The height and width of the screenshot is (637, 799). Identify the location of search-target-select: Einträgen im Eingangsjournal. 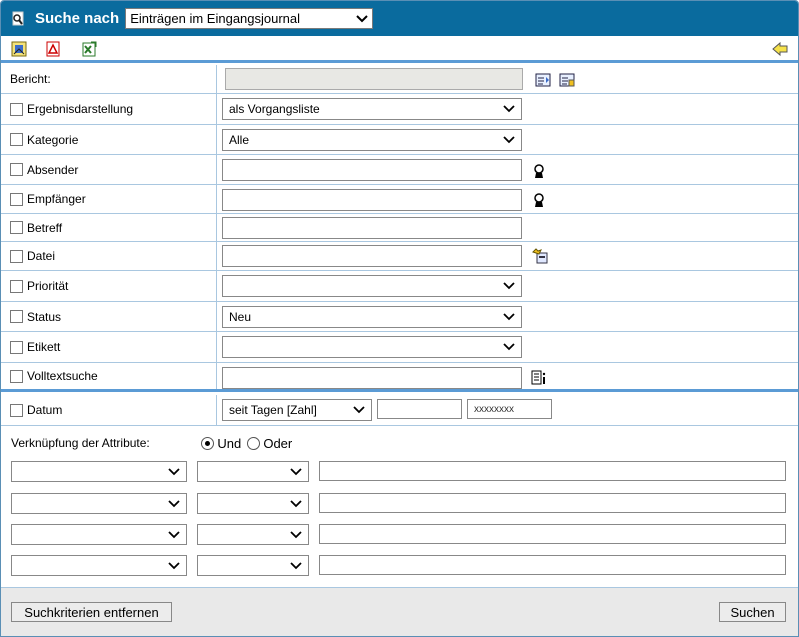
(249, 18).